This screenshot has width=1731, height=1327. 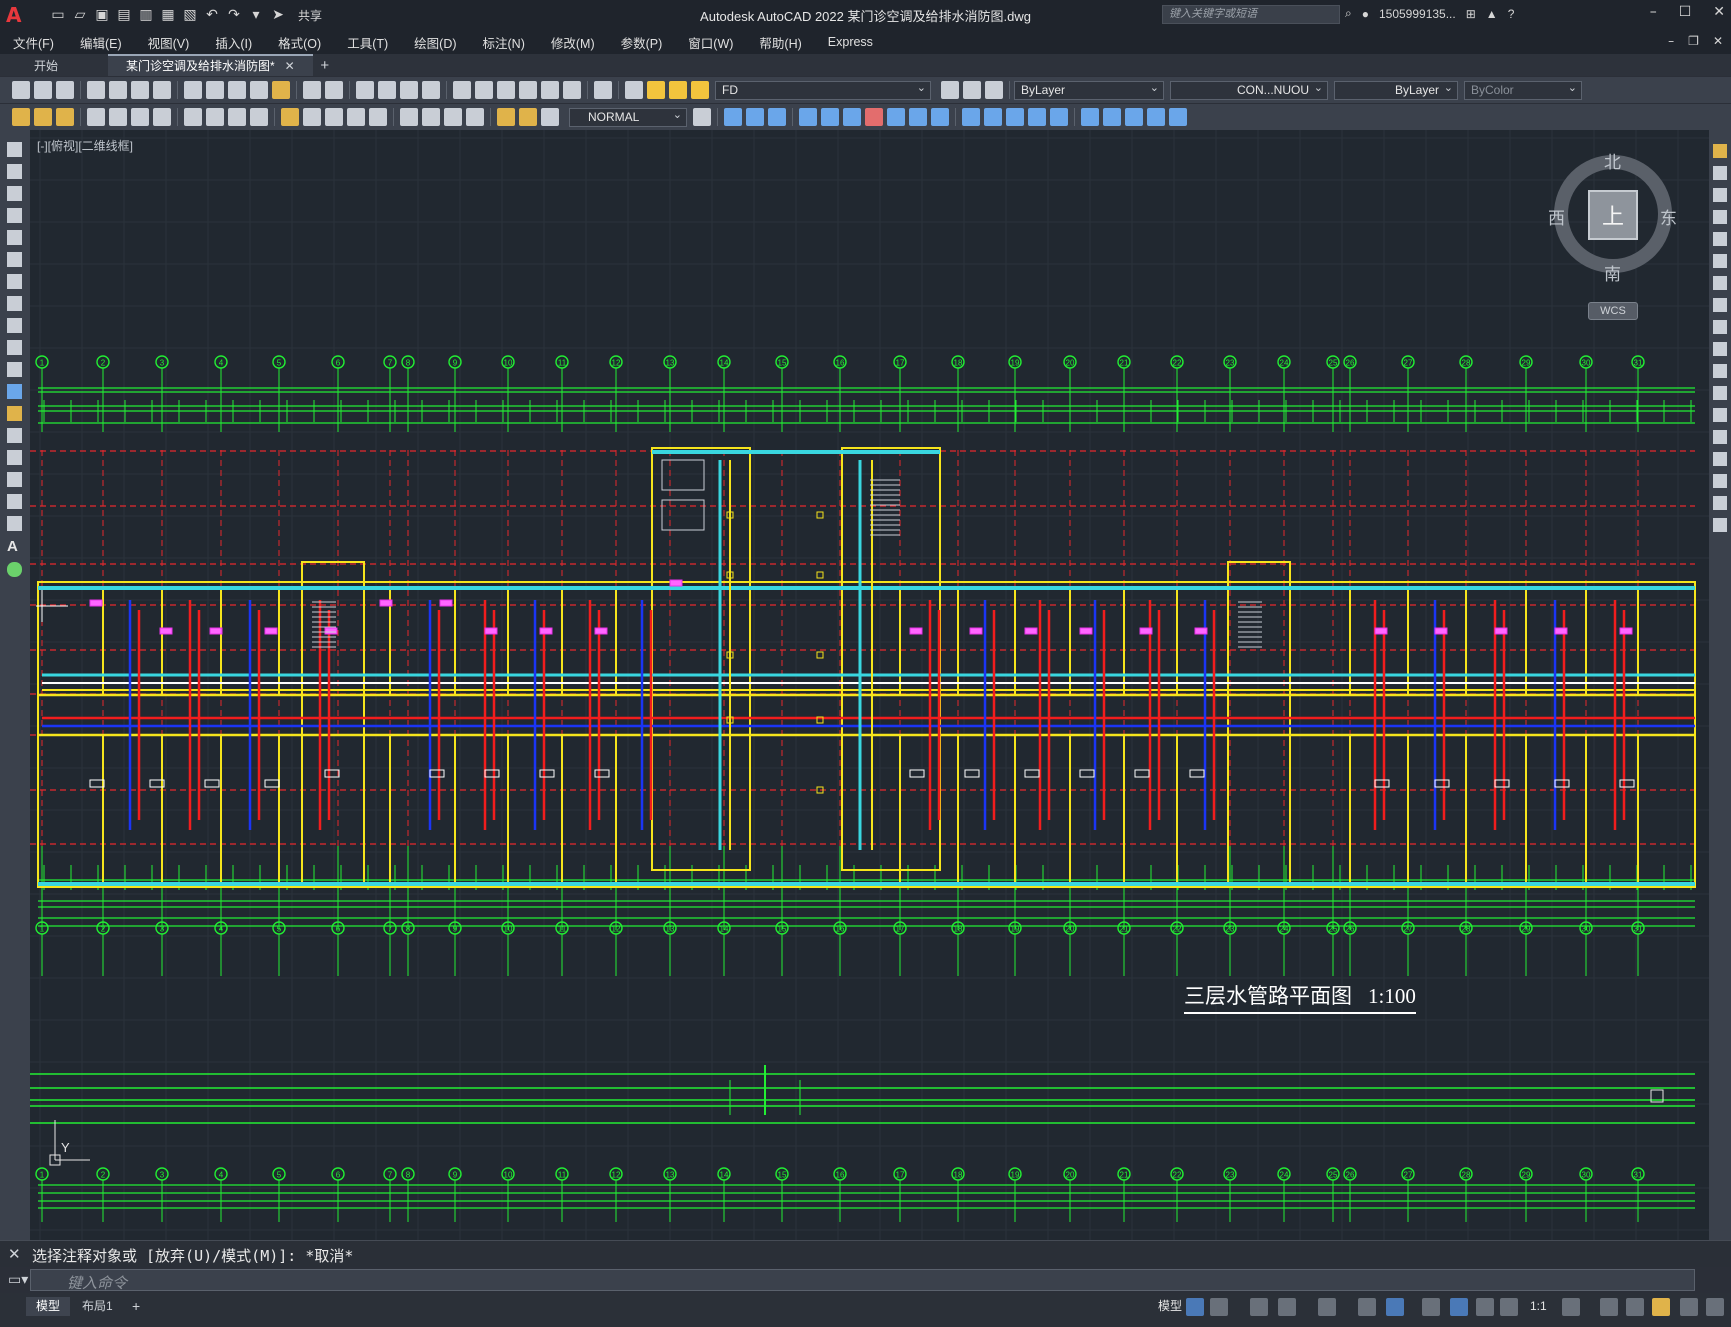 What do you see at coordinates (387, 90) in the screenshot?
I see `zoom-realtime-icon` at bounding box center [387, 90].